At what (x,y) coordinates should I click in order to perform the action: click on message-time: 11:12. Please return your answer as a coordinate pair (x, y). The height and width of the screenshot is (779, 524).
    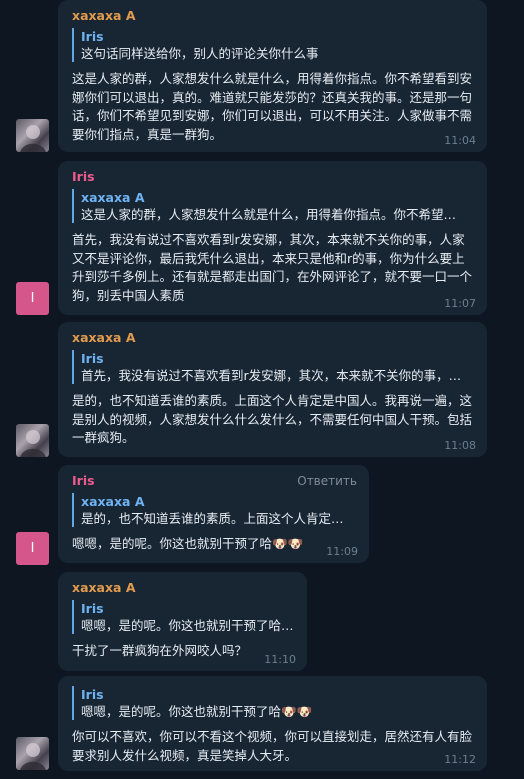
    Looking at the image, I should click on (460, 759).